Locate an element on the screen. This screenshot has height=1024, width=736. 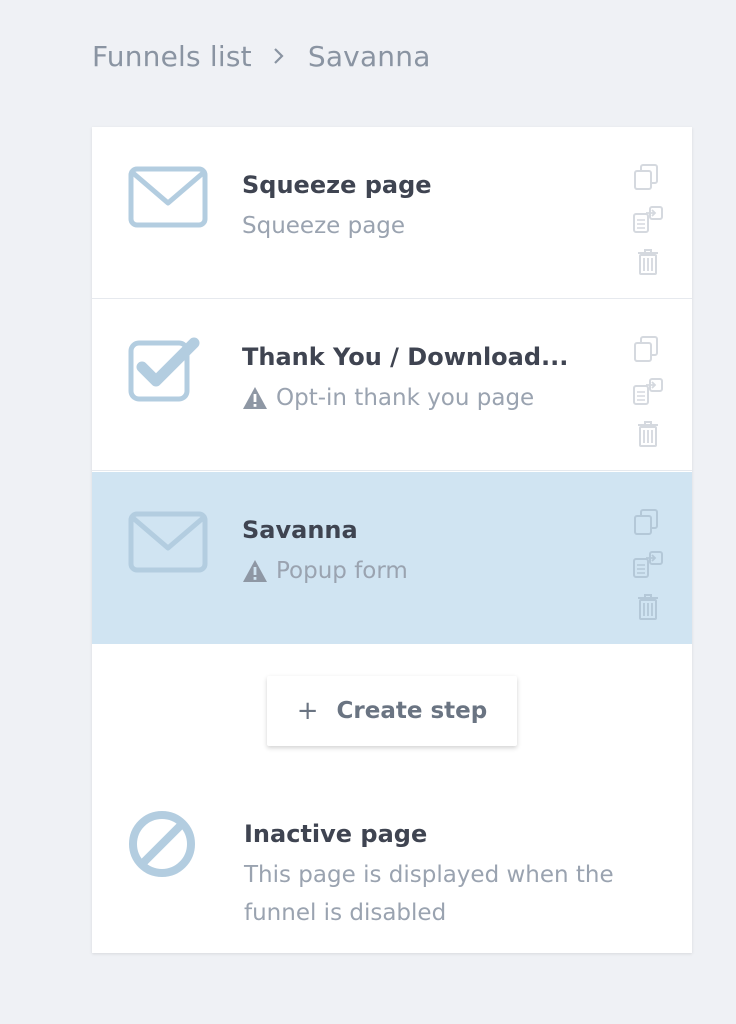
step-subtitle: Popup form is located at coordinates (325, 571).